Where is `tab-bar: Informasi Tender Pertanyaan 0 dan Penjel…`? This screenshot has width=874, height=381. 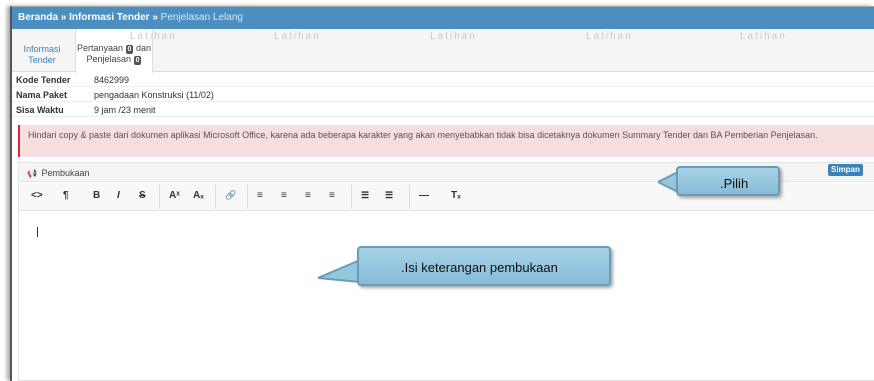 tab-bar: Informasi Tender Pertanyaan 0 dan Penjel… is located at coordinates (443, 51).